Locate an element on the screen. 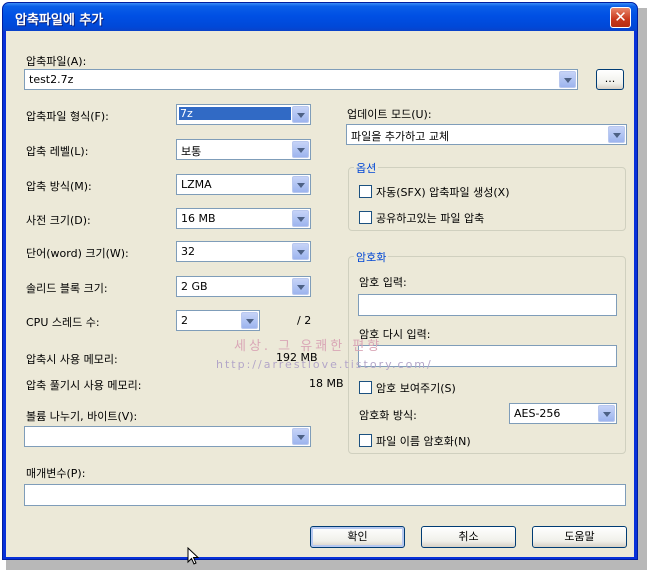 Image resolution: width=647 pixels, height=570 pixels. solid-block-label: 솔리드 블록 크기: is located at coordinates (67, 288).